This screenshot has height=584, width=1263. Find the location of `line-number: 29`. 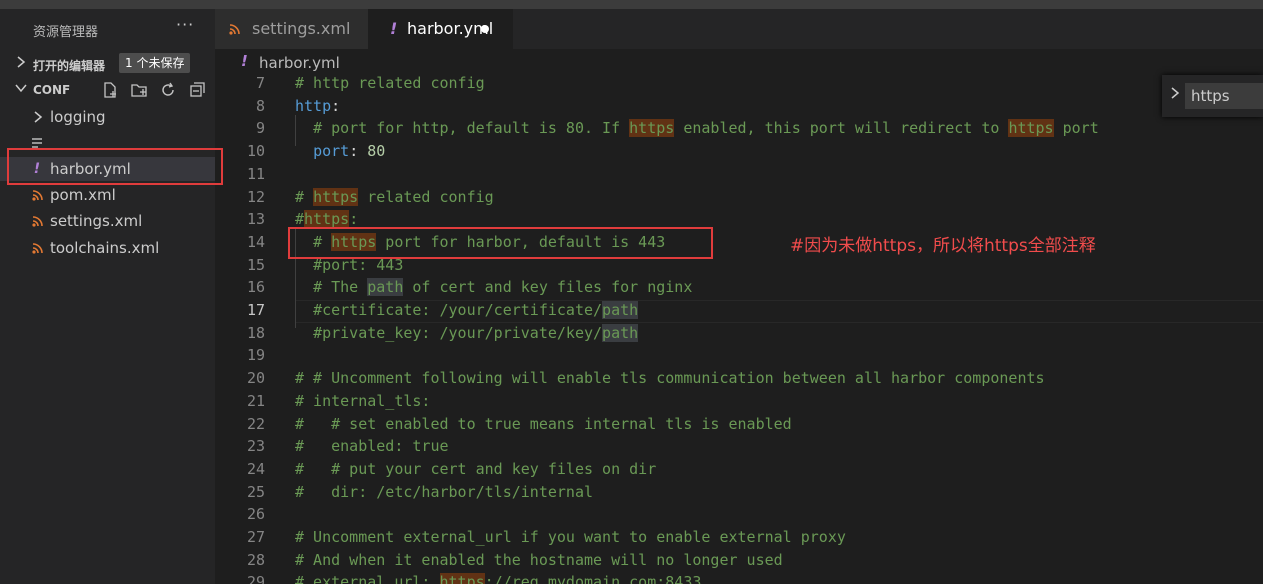

line-number: 29 is located at coordinates (255, 578).